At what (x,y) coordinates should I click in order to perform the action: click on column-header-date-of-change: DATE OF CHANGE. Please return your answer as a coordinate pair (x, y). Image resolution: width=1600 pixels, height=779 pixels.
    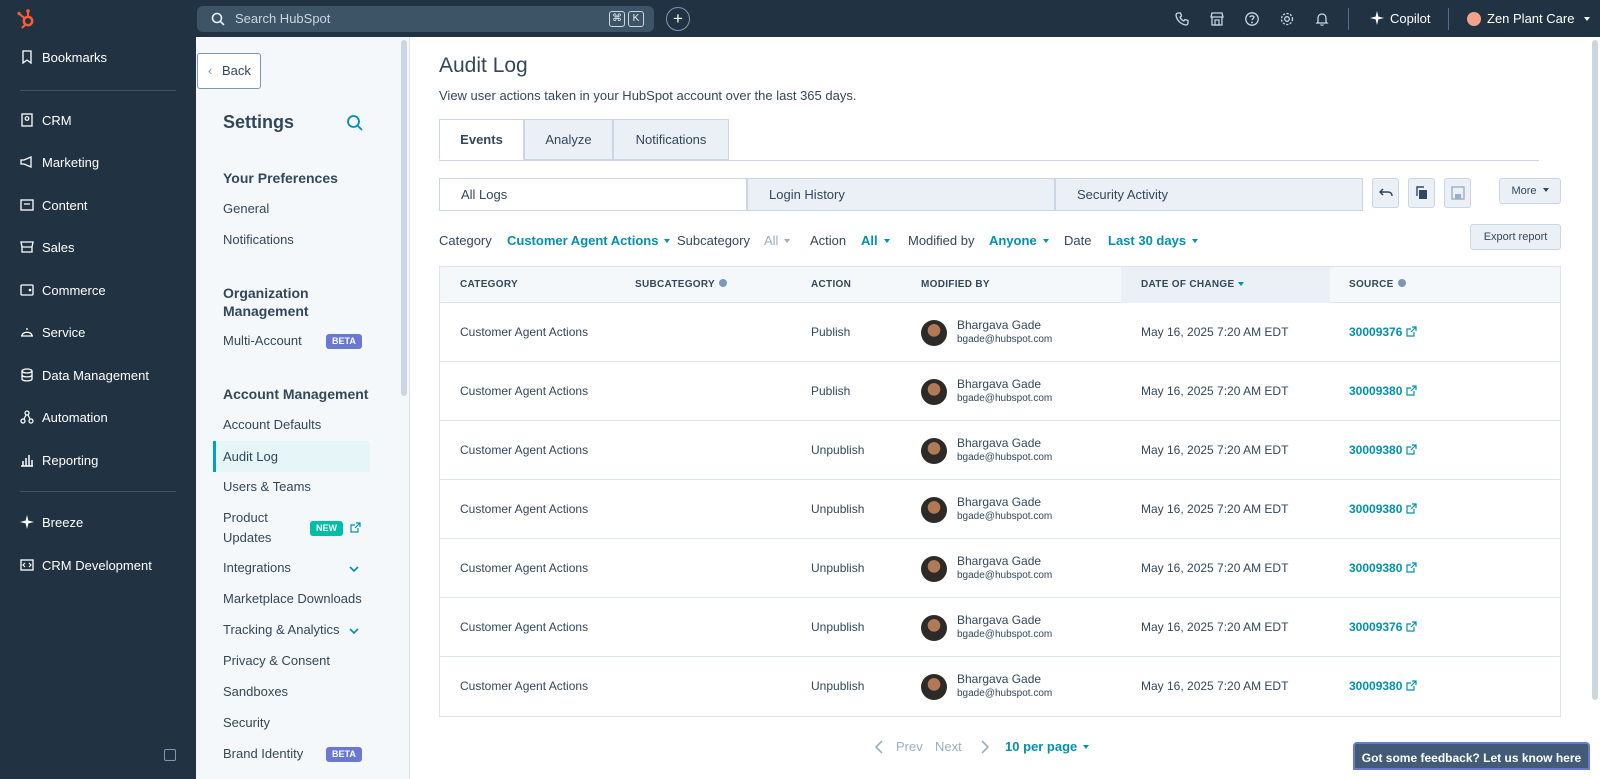
    Looking at the image, I should click on (1225, 285).